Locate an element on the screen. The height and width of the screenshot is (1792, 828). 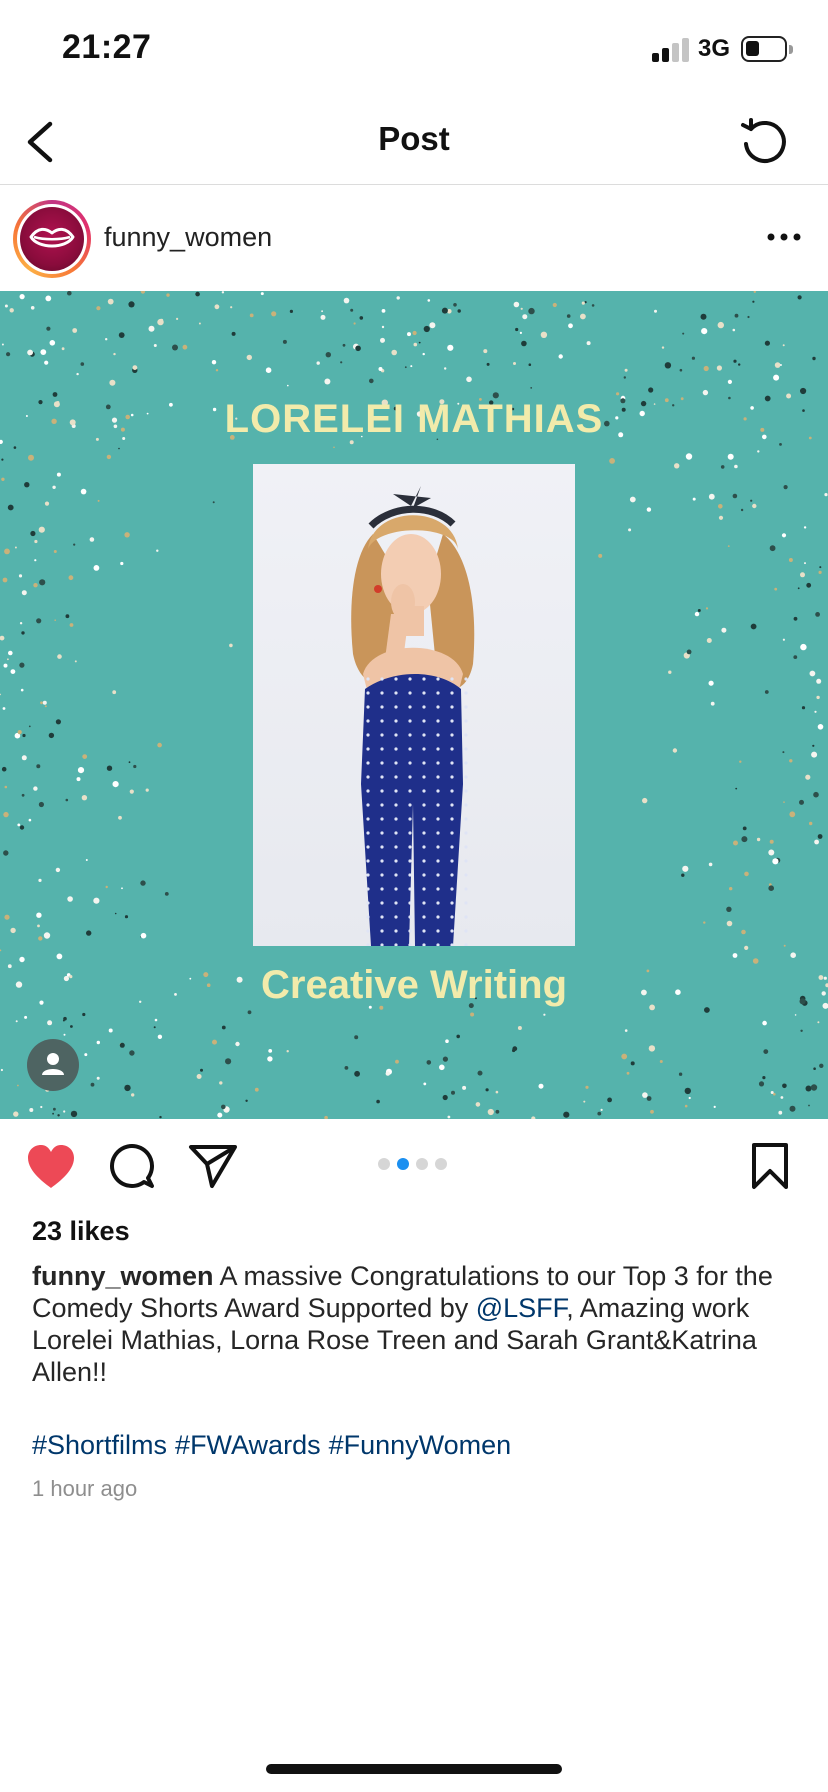
more-options-button is located at coordinates (784, 236).